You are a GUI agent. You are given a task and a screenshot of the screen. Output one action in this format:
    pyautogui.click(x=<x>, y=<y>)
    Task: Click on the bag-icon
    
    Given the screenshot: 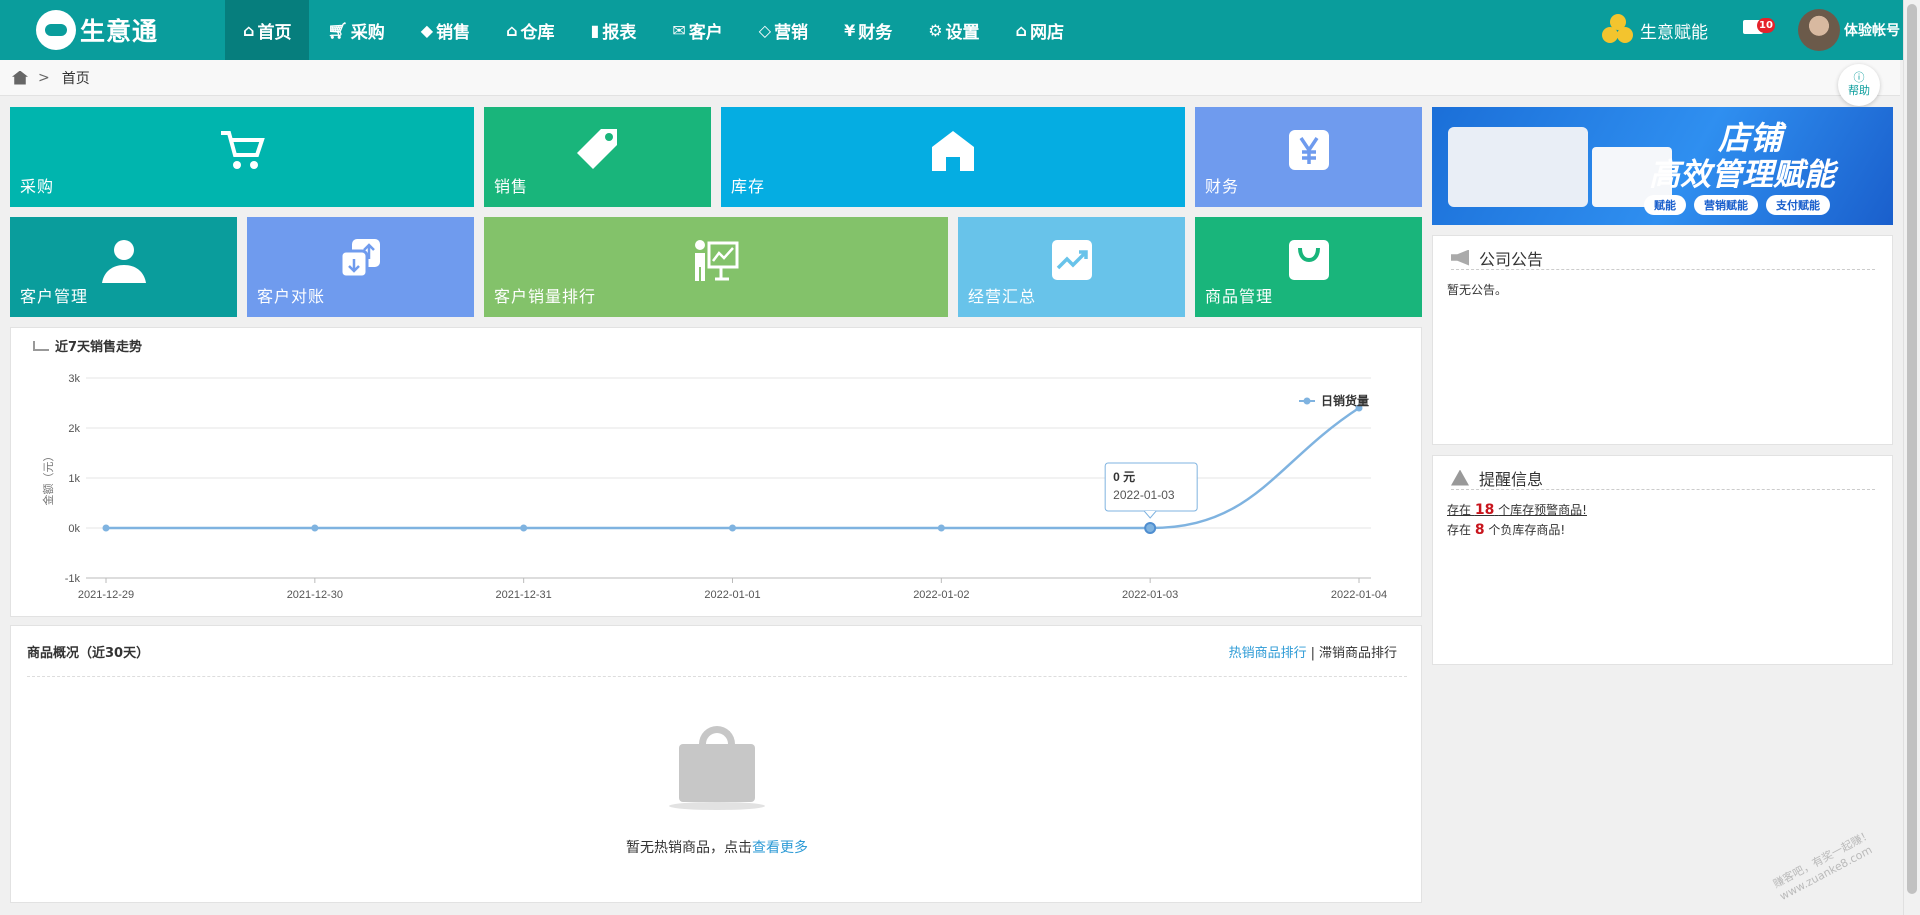 What is the action you would take?
    pyautogui.click(x=1309, y=260)
    